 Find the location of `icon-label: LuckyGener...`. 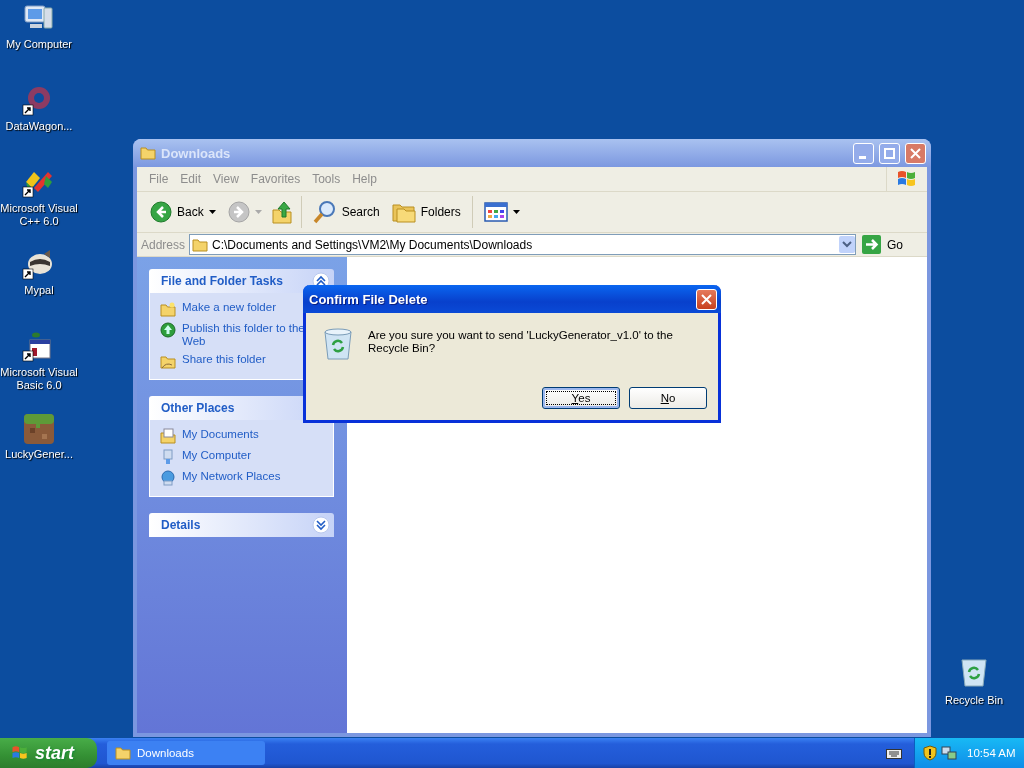

icon-label: LuckyGener... is located at coordinates (39, 454).